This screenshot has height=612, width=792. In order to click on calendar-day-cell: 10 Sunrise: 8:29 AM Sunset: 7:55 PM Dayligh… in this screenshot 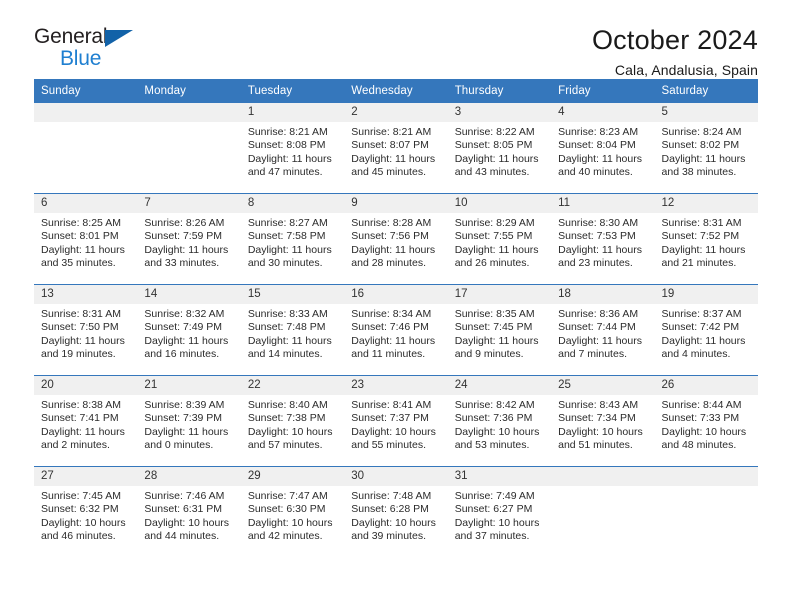, I will do `click(499, 239)`.